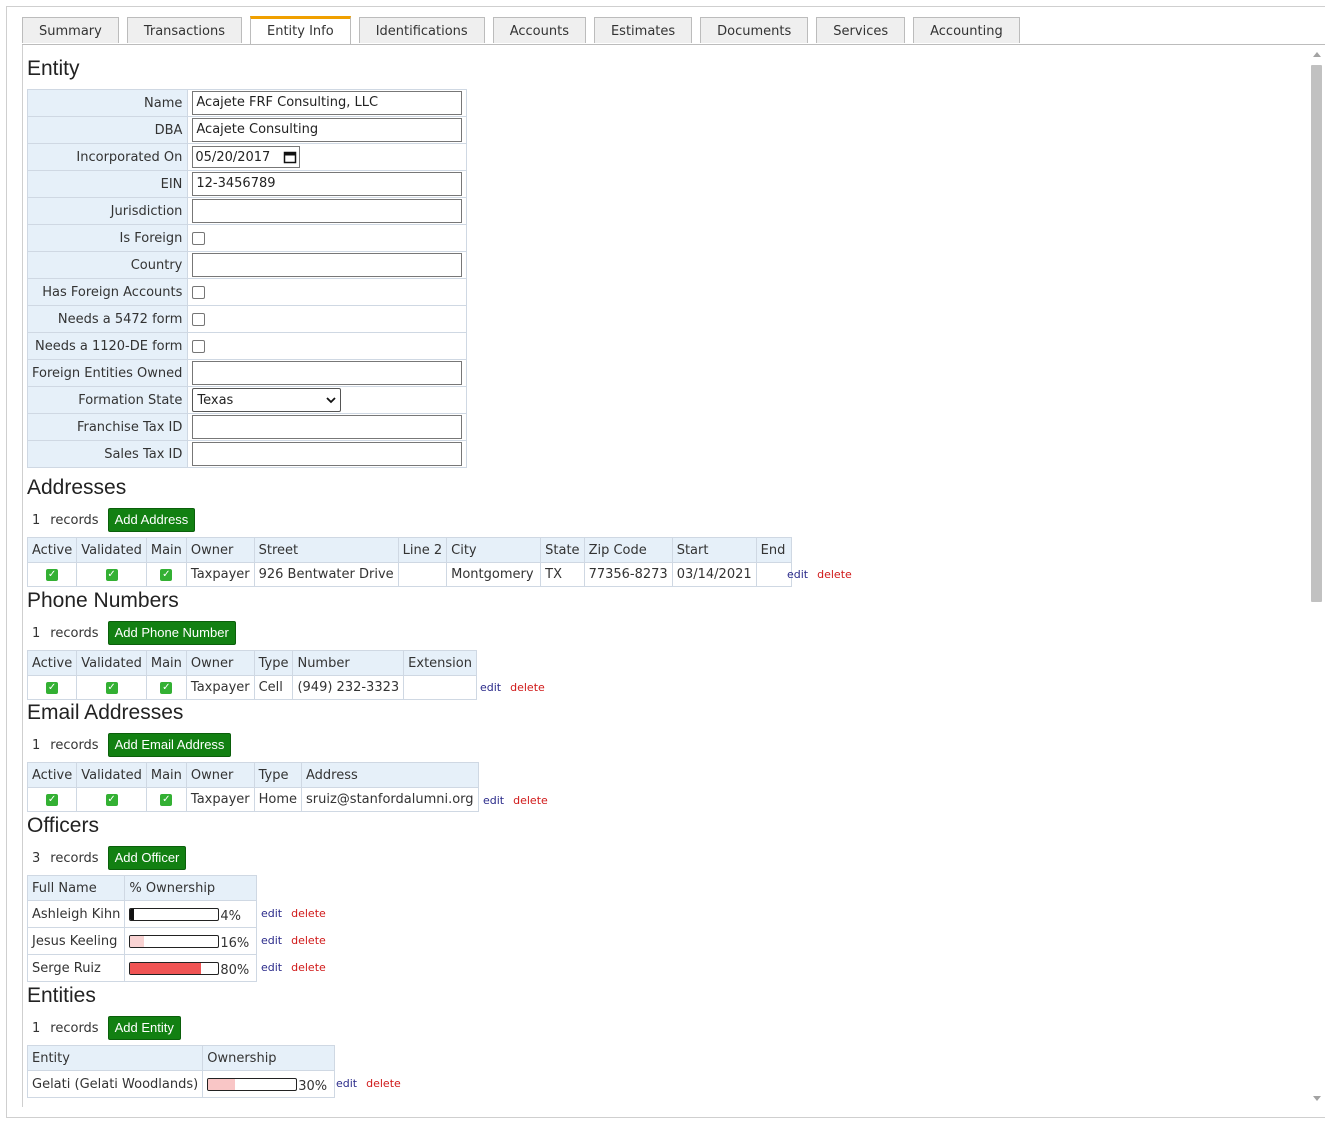 The width and height of the screenshot is (1325, 1126). Describe the element at coordinates (107, 265) in the screenshot. I see `country-label: Country` at that location.